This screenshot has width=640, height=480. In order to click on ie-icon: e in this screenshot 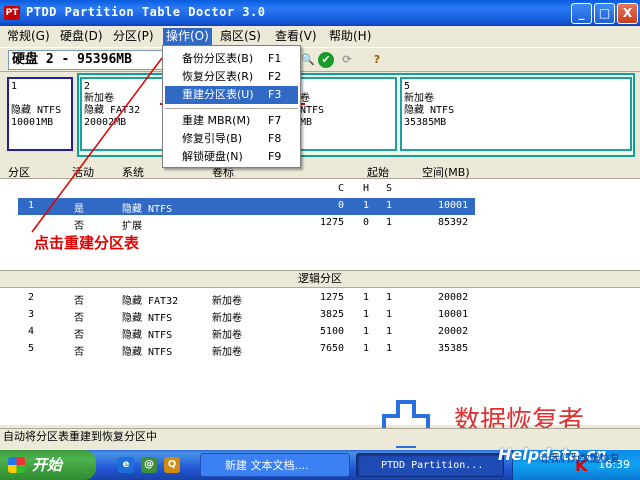, I will do `click(126, 465)`.